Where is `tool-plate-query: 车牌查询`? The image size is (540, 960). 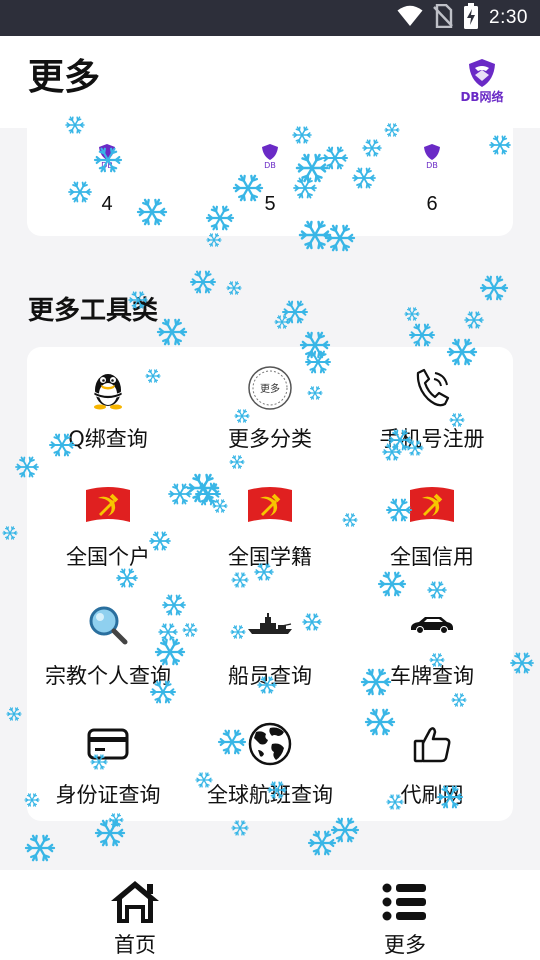
tool-plate-query: 车牌查询 is located at coordinates (432, 643).